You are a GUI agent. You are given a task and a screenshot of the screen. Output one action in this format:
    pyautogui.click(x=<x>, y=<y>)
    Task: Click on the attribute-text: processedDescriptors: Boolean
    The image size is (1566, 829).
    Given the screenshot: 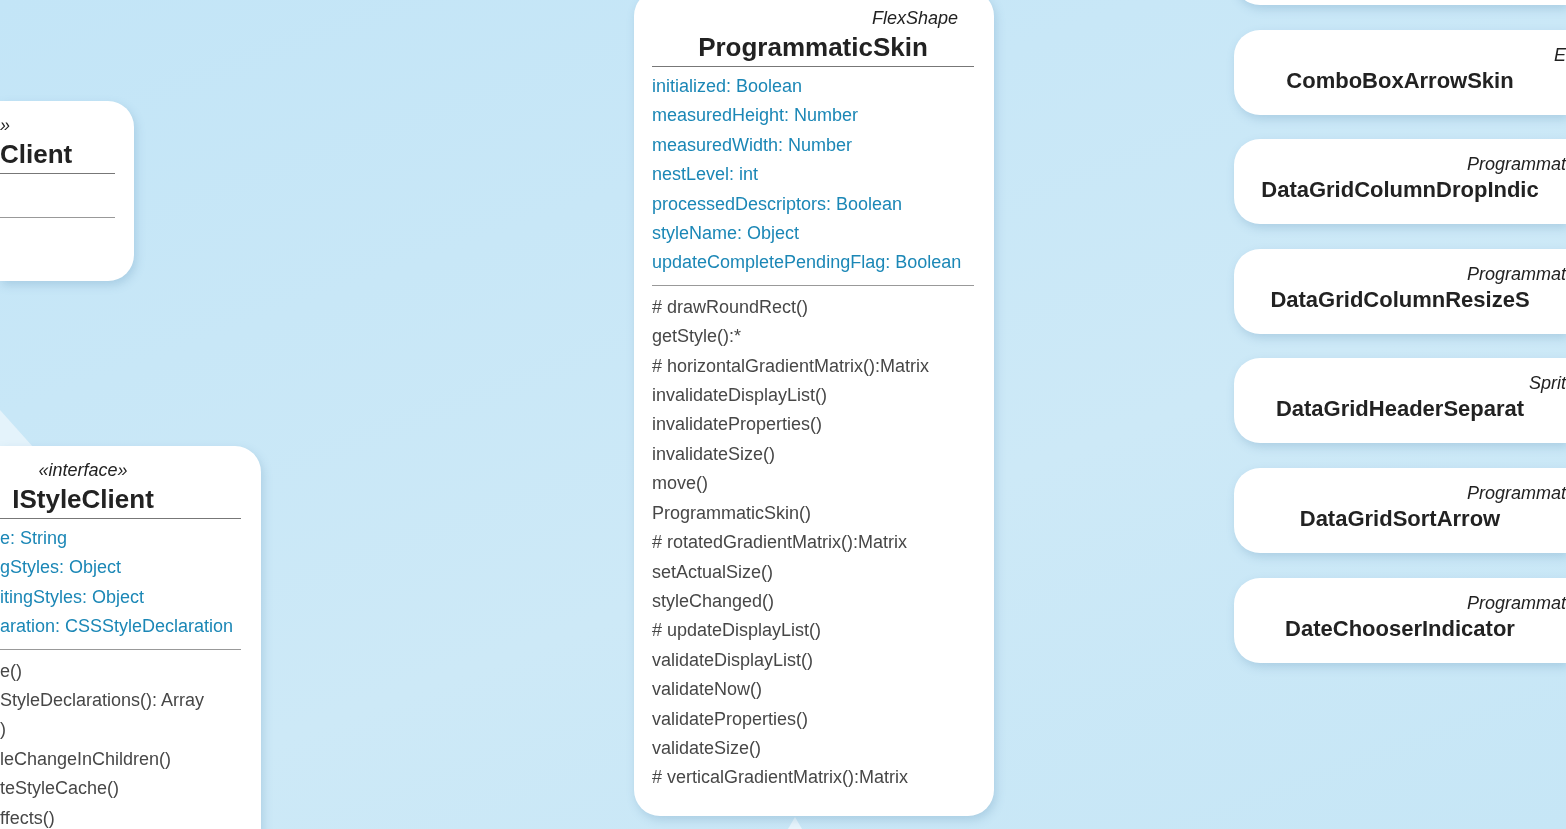 What is the action you would take?
    pyautogui.click(x=777, y=204)
    